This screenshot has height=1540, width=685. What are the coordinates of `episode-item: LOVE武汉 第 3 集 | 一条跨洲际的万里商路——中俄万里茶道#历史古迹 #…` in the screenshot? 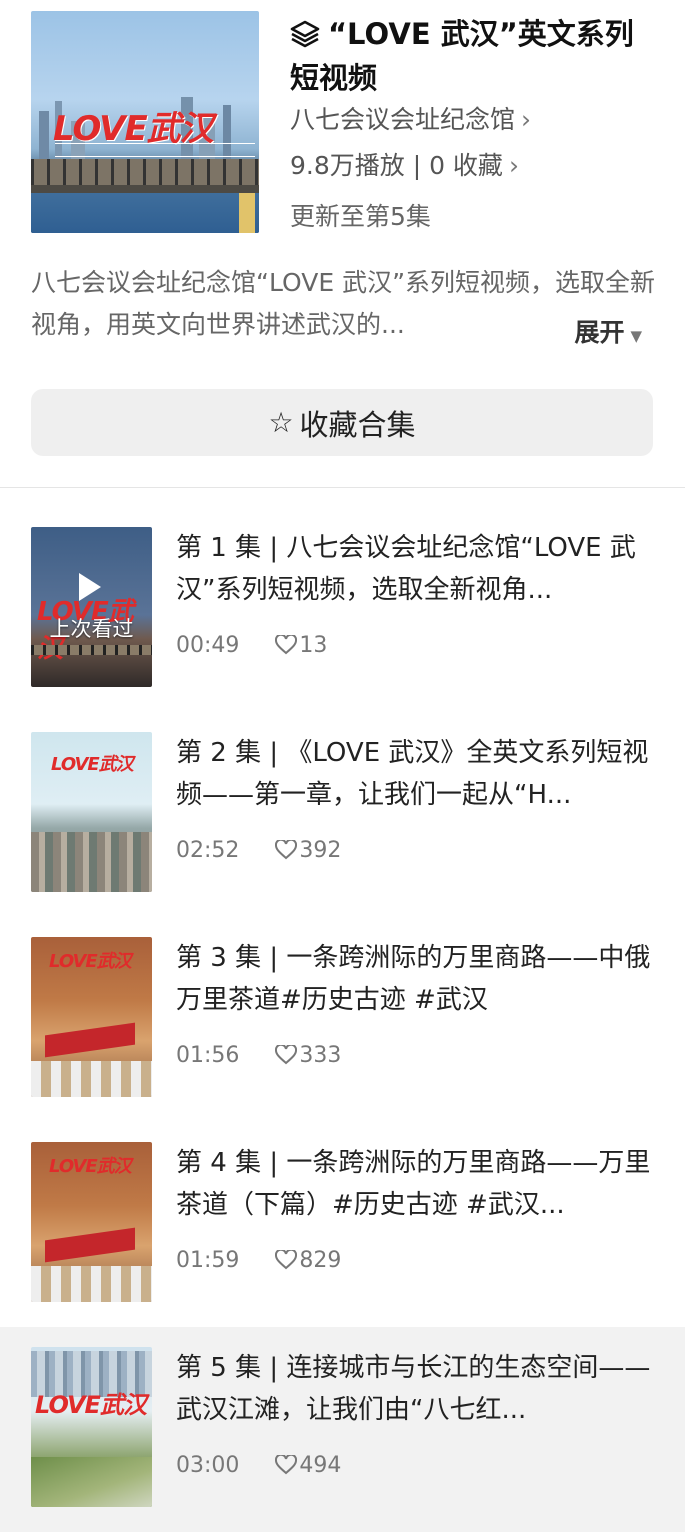 It's located at (342, 1019).